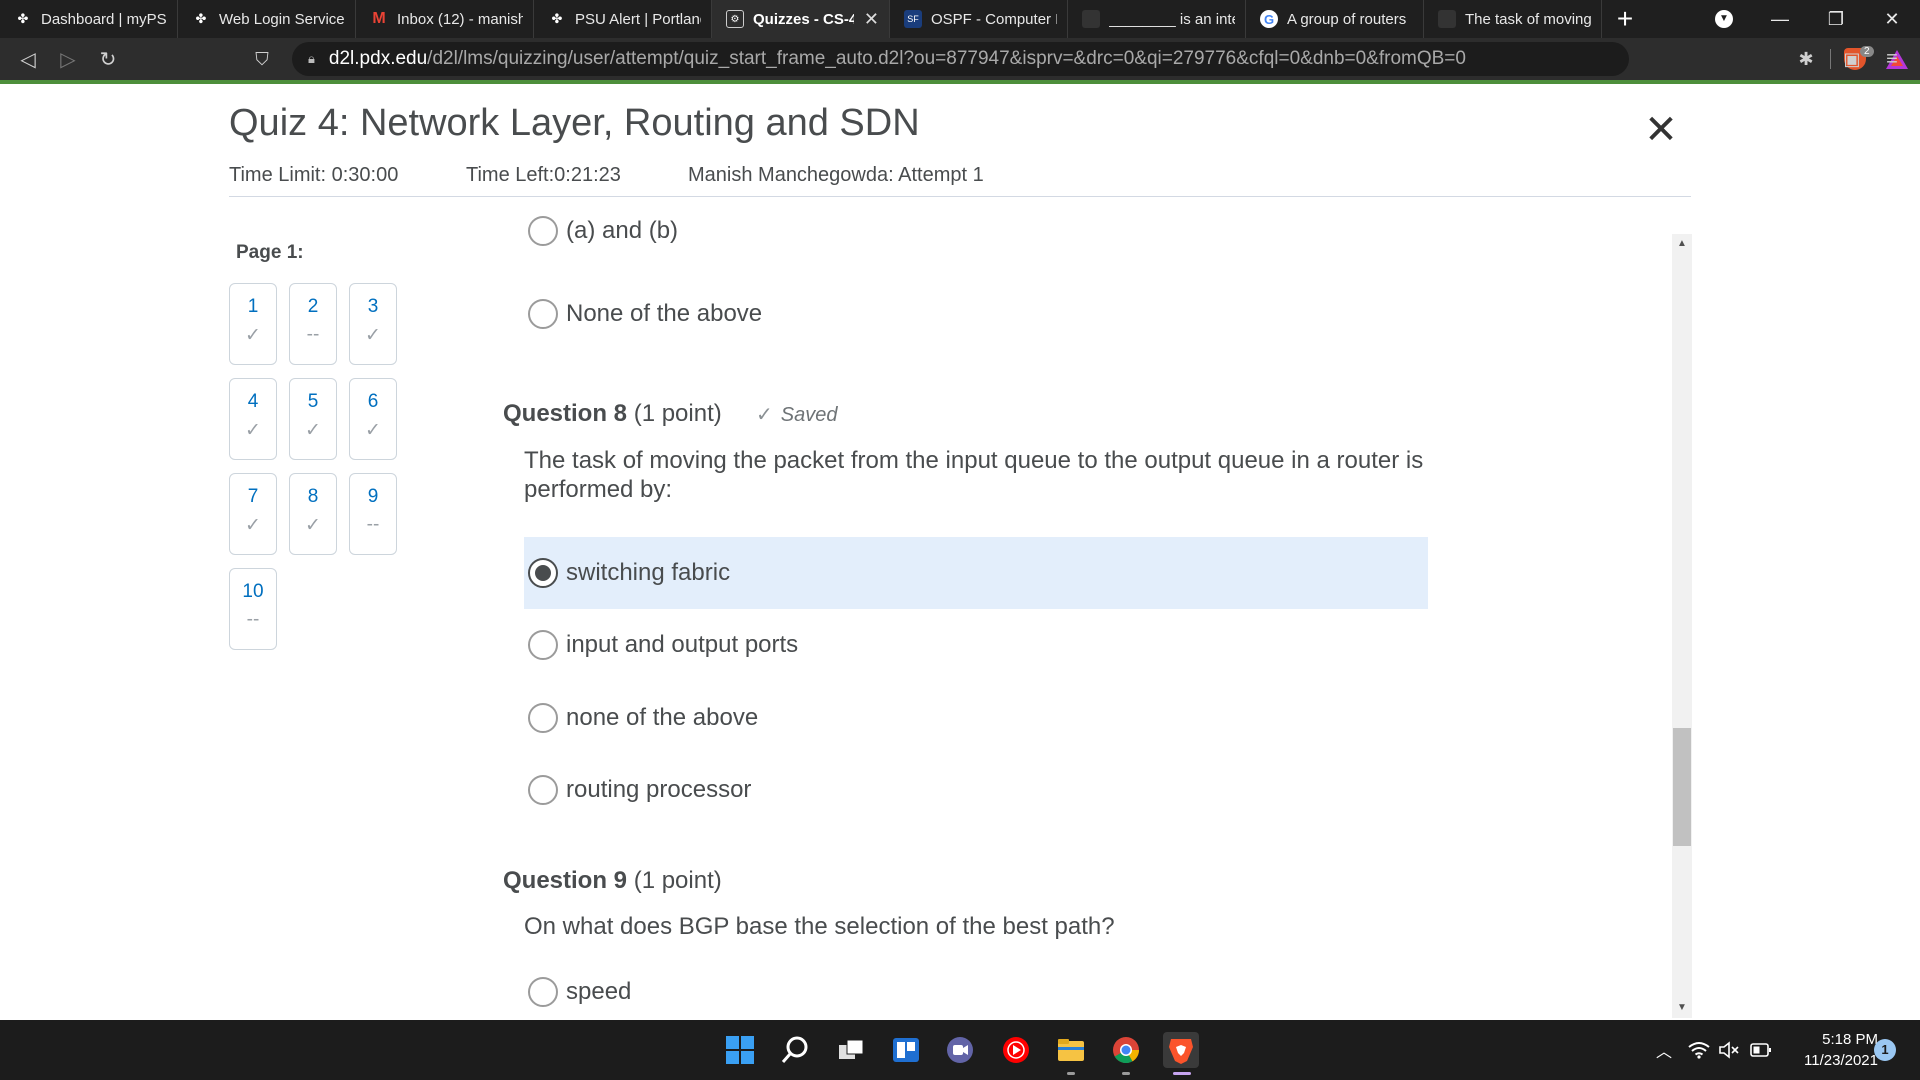 Image resolution: width=1920 pixels, height=1080 pixels. What do you see at coordinates (1126, 1050) in the screenshot?
I see `chrome-icon` at bounding box center [1126, 1050].